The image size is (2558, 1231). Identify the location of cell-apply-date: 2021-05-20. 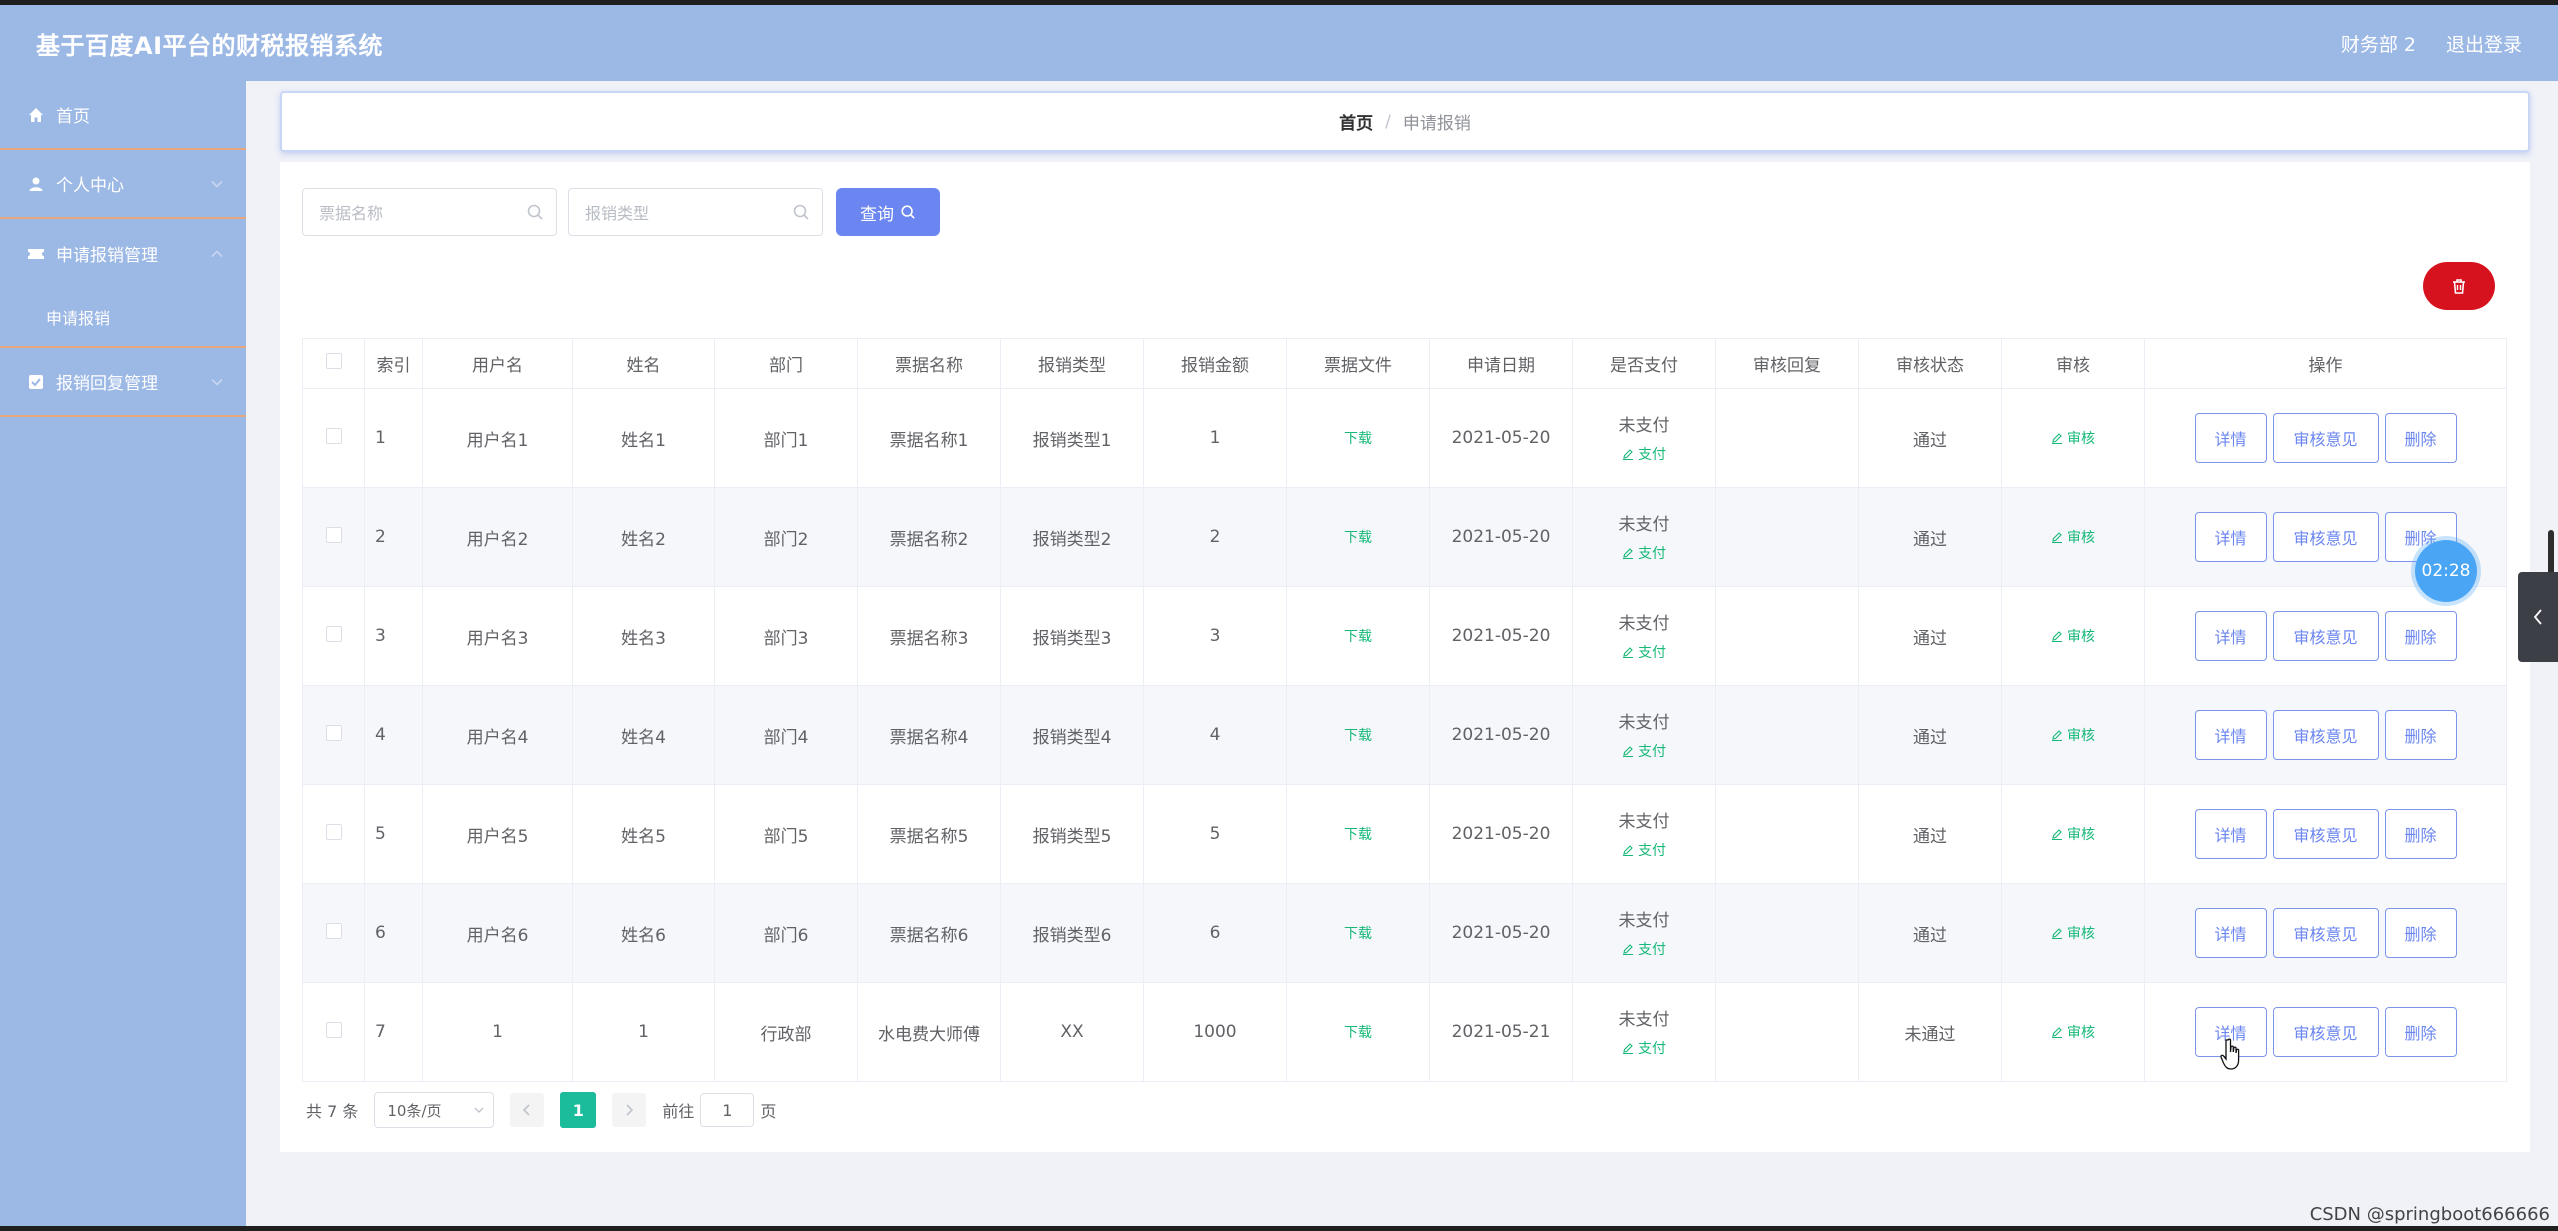
(1501, 834).